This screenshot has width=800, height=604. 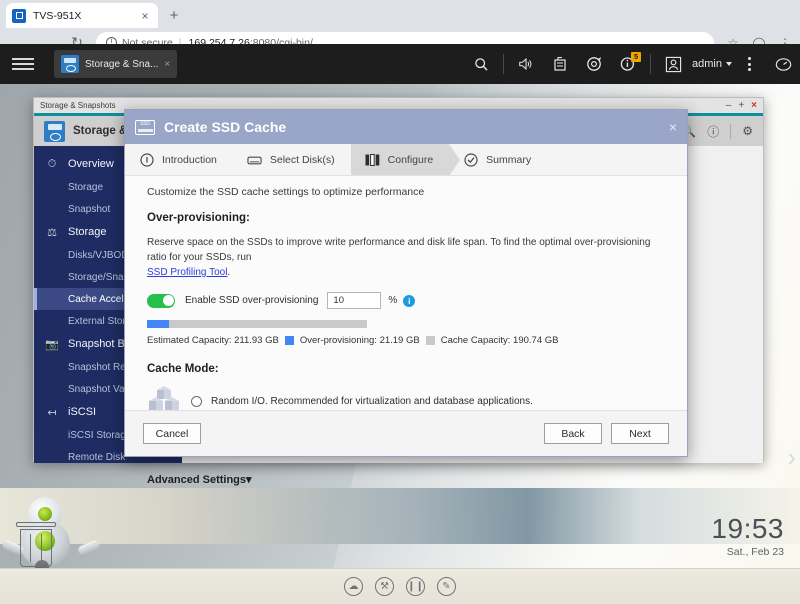 I want to click on notifications-icon: 5, so click(x=628, y=64).